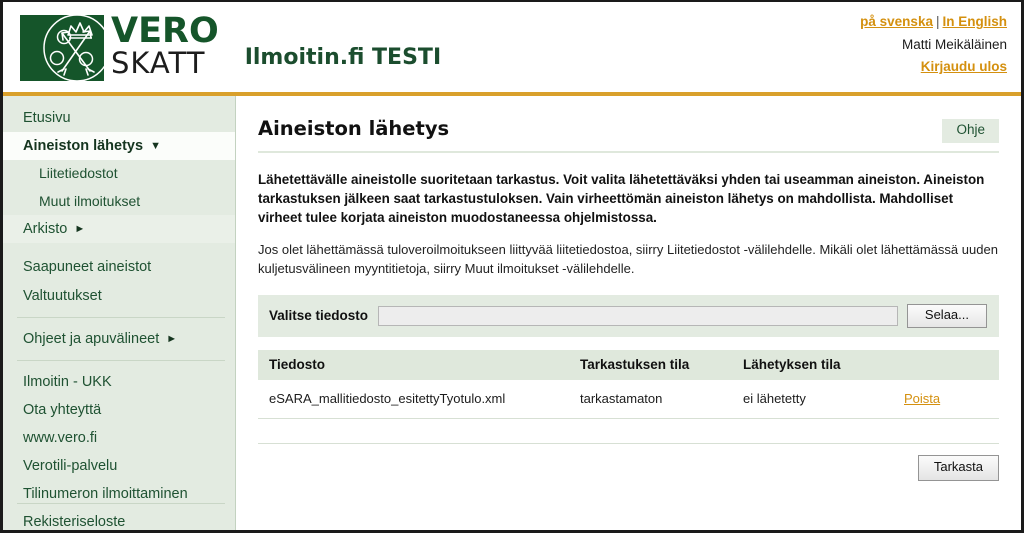 The width and height of the screenshot is (1024, 533). Describe the element at coordinates (964, 66) in the screenshot. I see `logout-link: Kirjaudu ulos` at that location.